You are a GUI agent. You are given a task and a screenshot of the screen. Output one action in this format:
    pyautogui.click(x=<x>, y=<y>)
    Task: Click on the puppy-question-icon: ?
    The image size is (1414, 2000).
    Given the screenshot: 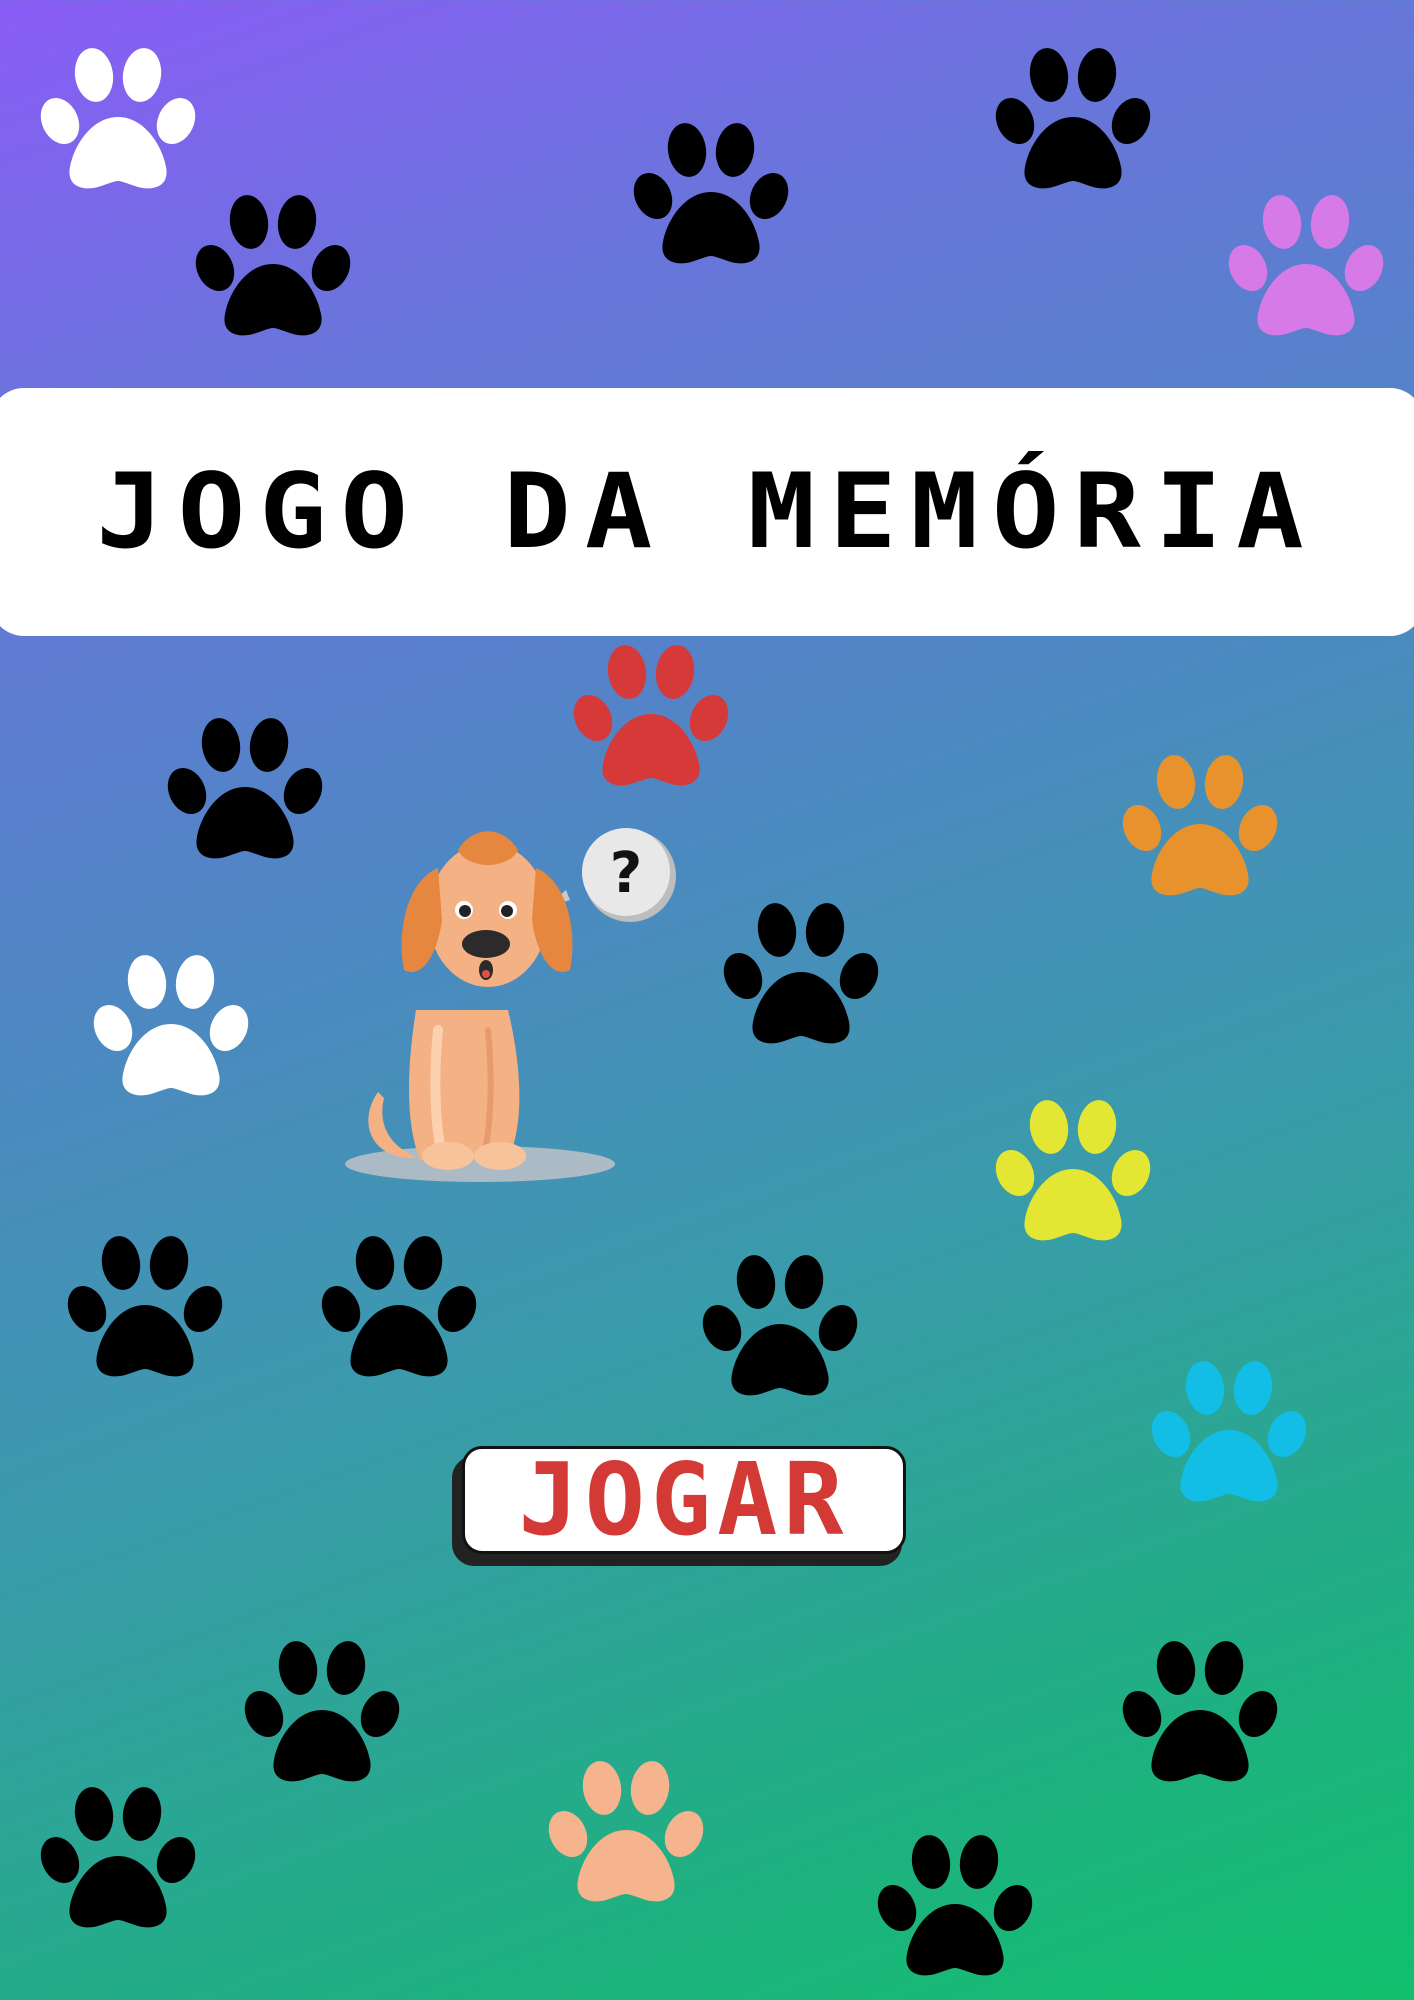 What is the action you would take?
    pyautogui.click(x=508, y=1005)
    